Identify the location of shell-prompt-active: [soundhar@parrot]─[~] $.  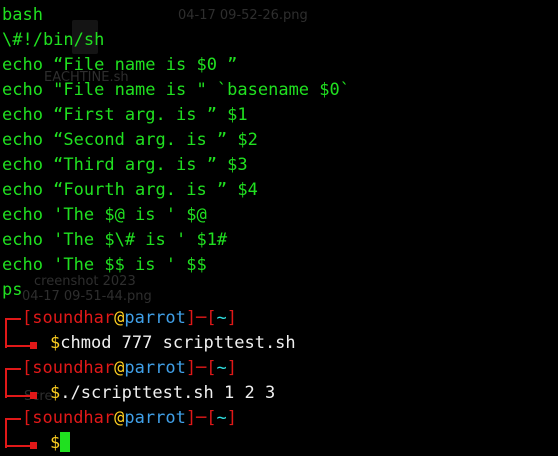
(279, 431).